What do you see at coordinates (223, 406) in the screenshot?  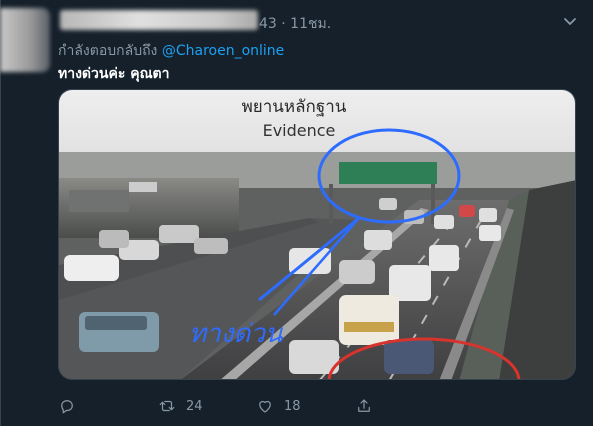 I see `tweet-actions: 24 18` at bounding box center [223, 406].